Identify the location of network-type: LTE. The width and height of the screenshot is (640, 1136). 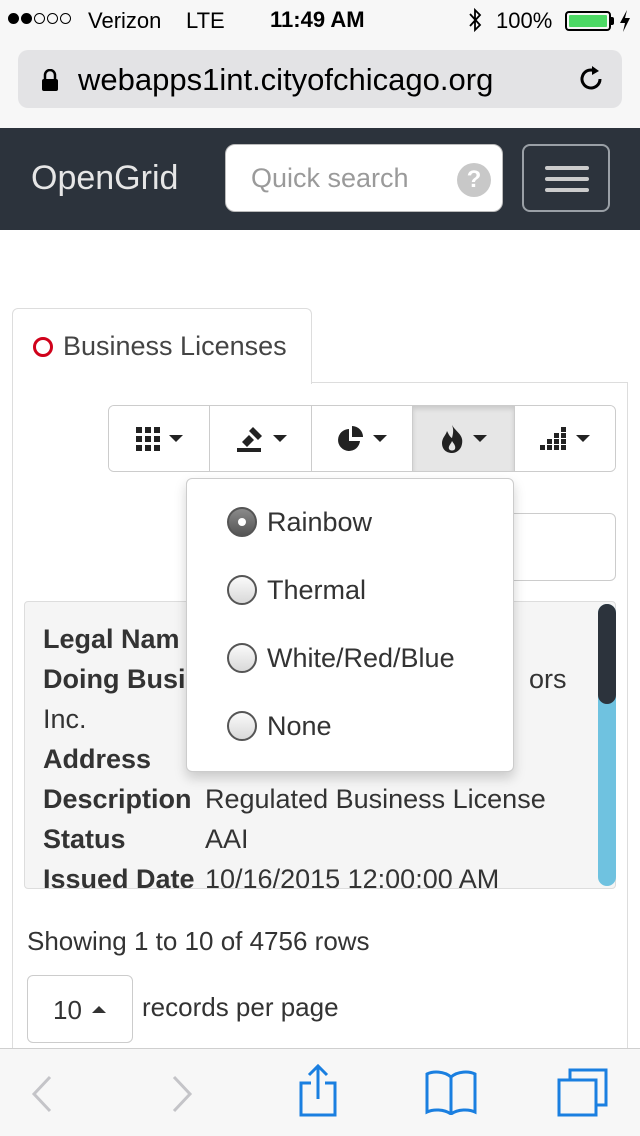
(205, 20).